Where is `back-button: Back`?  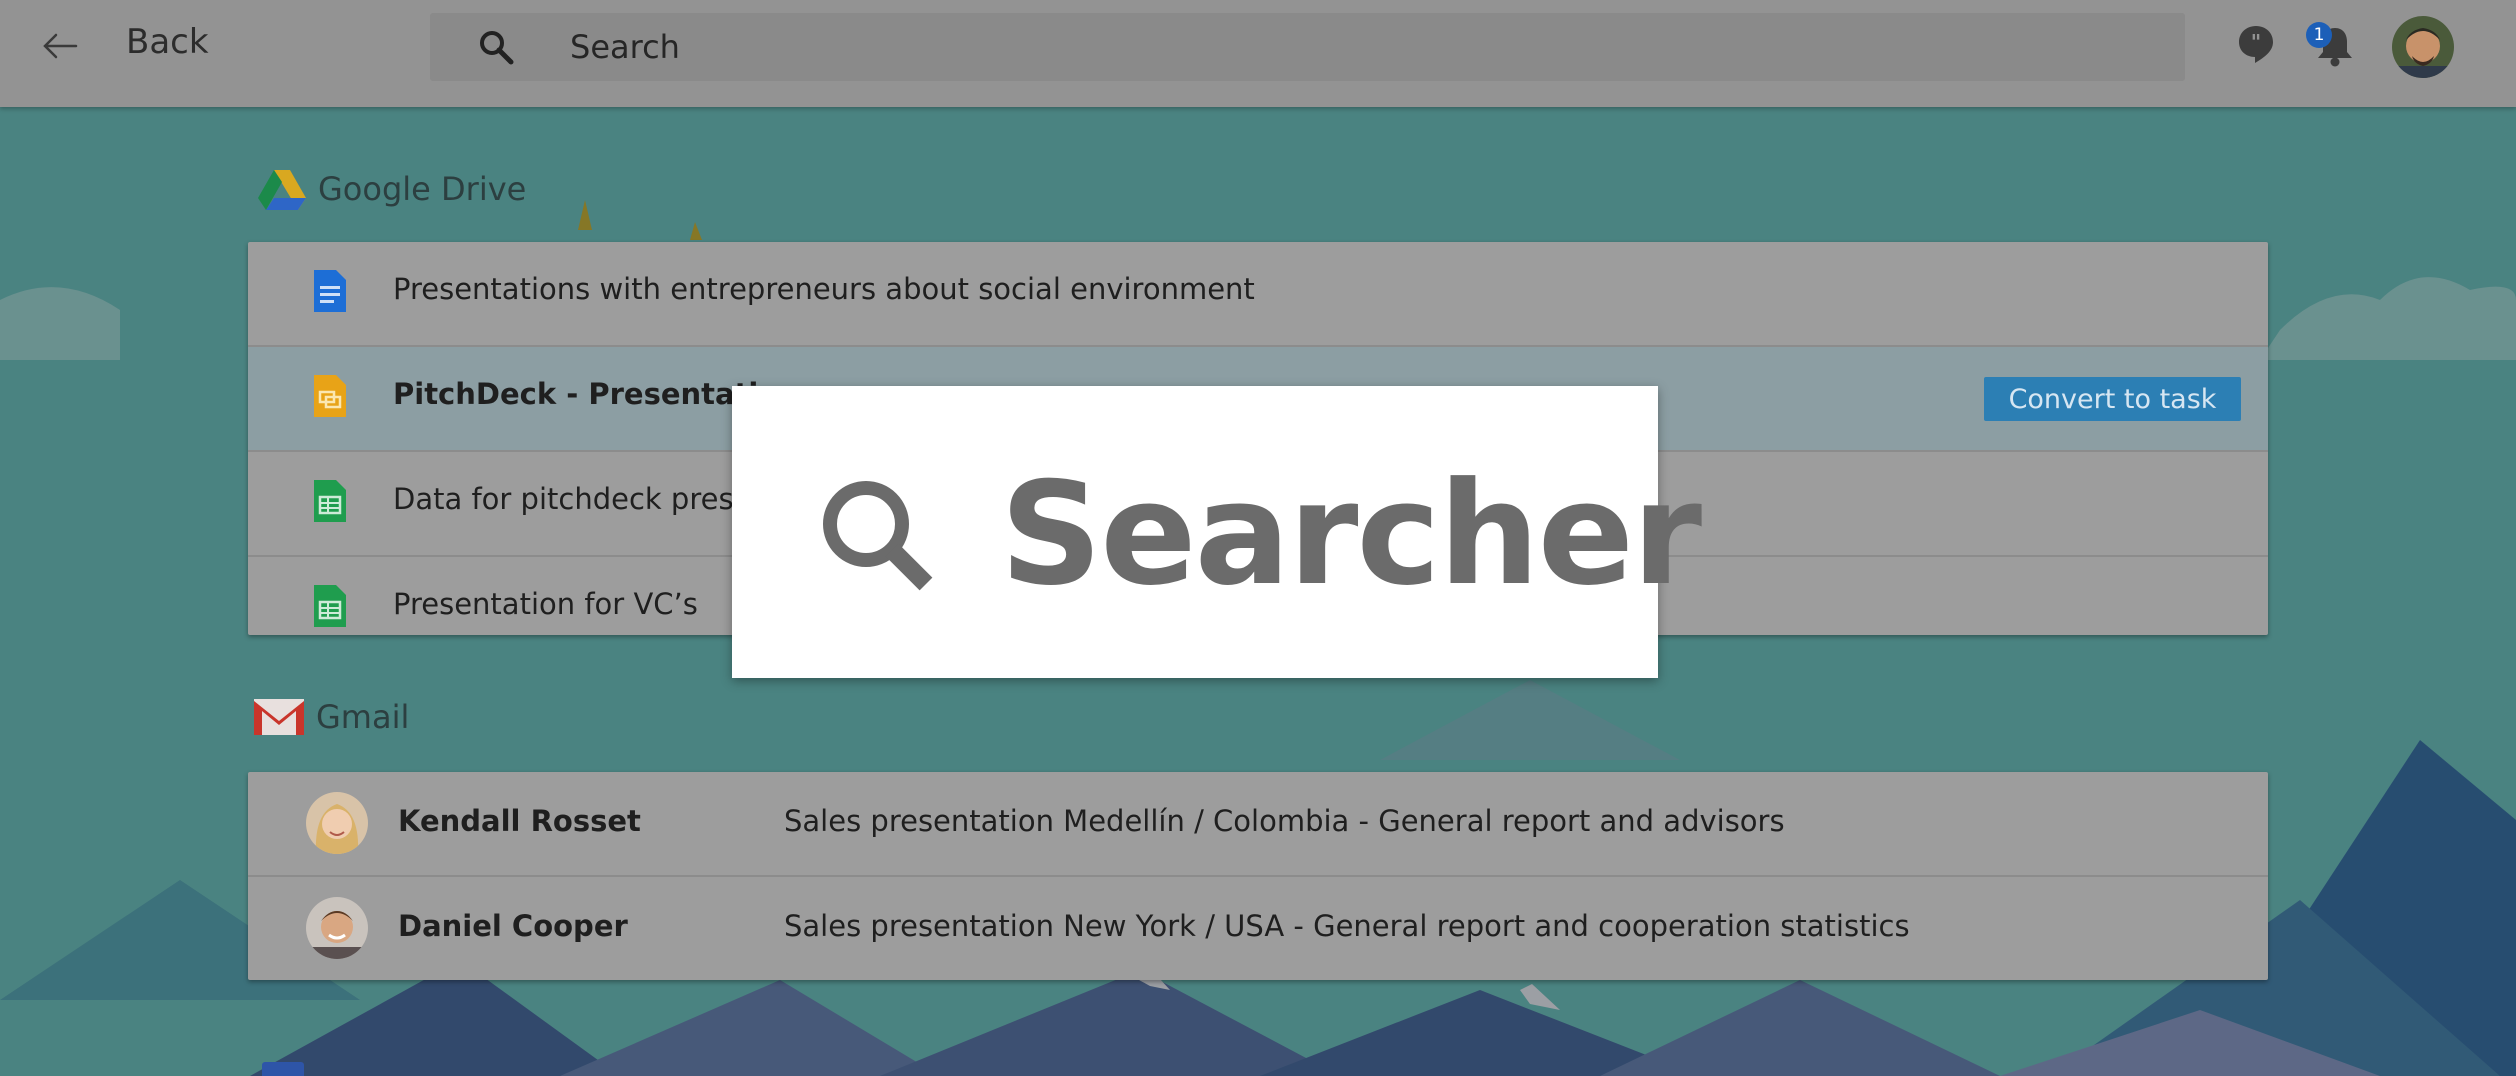
back-button: Back is located at coordinates (167, 42).